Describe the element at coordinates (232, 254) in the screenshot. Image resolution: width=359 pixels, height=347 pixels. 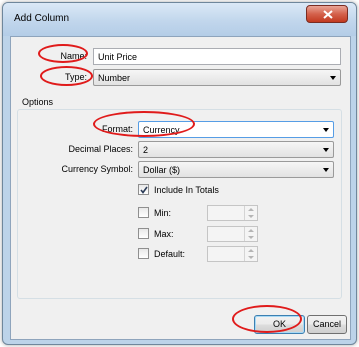
I see `default-spinner` at that location.